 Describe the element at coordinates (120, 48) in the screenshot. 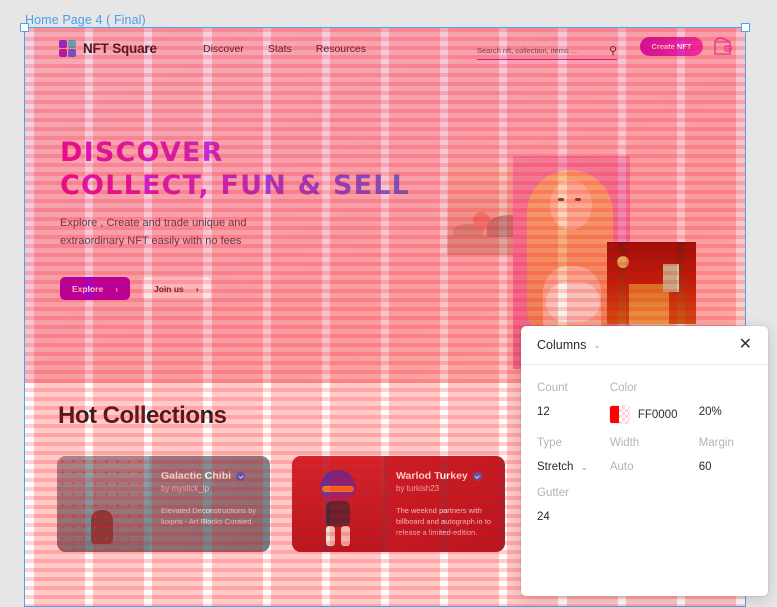

I see `logo-text: NFT Square` at that location.